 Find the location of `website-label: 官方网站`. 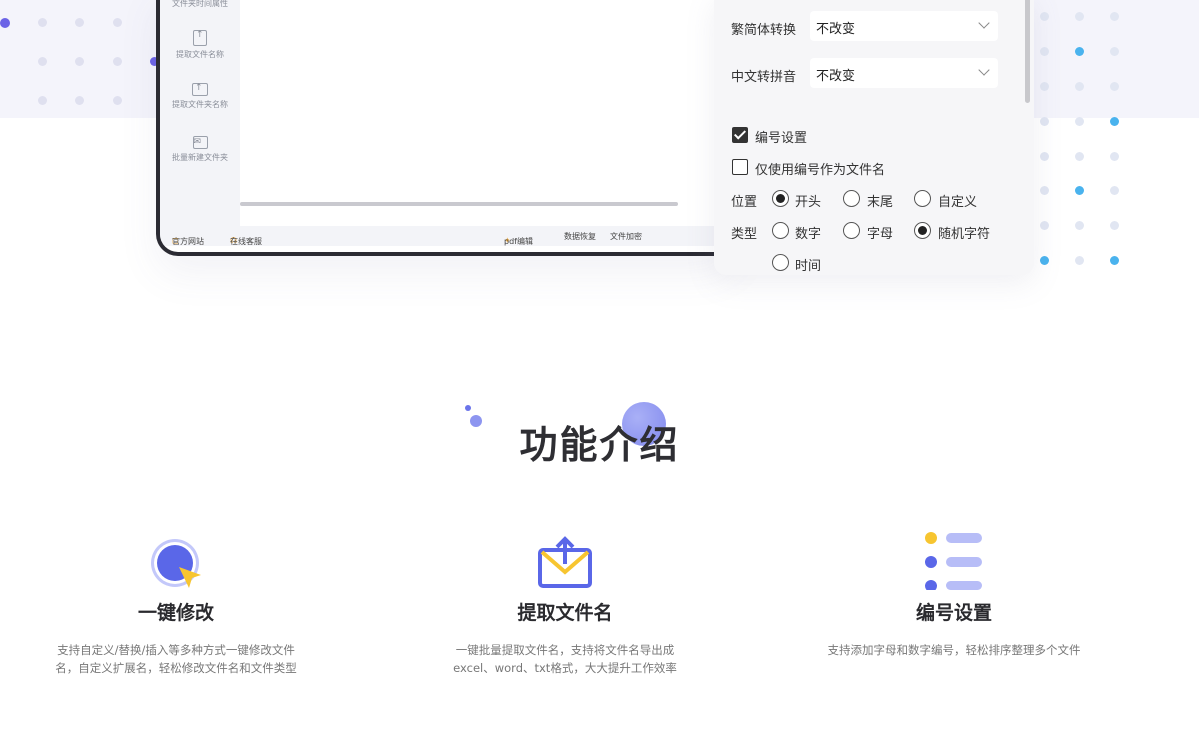

website-label: 官方网站 is located at coordinates (188, 241).